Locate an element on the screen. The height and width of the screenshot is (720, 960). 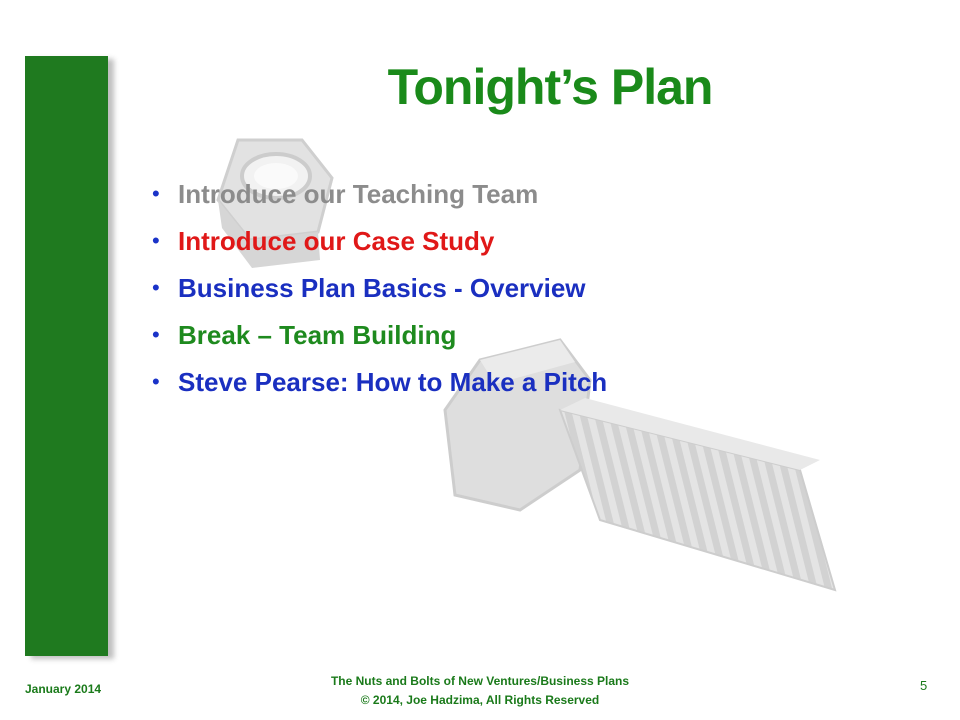
agenda-item-text: Introduce our Case Study is located at coordinates (336, 241).